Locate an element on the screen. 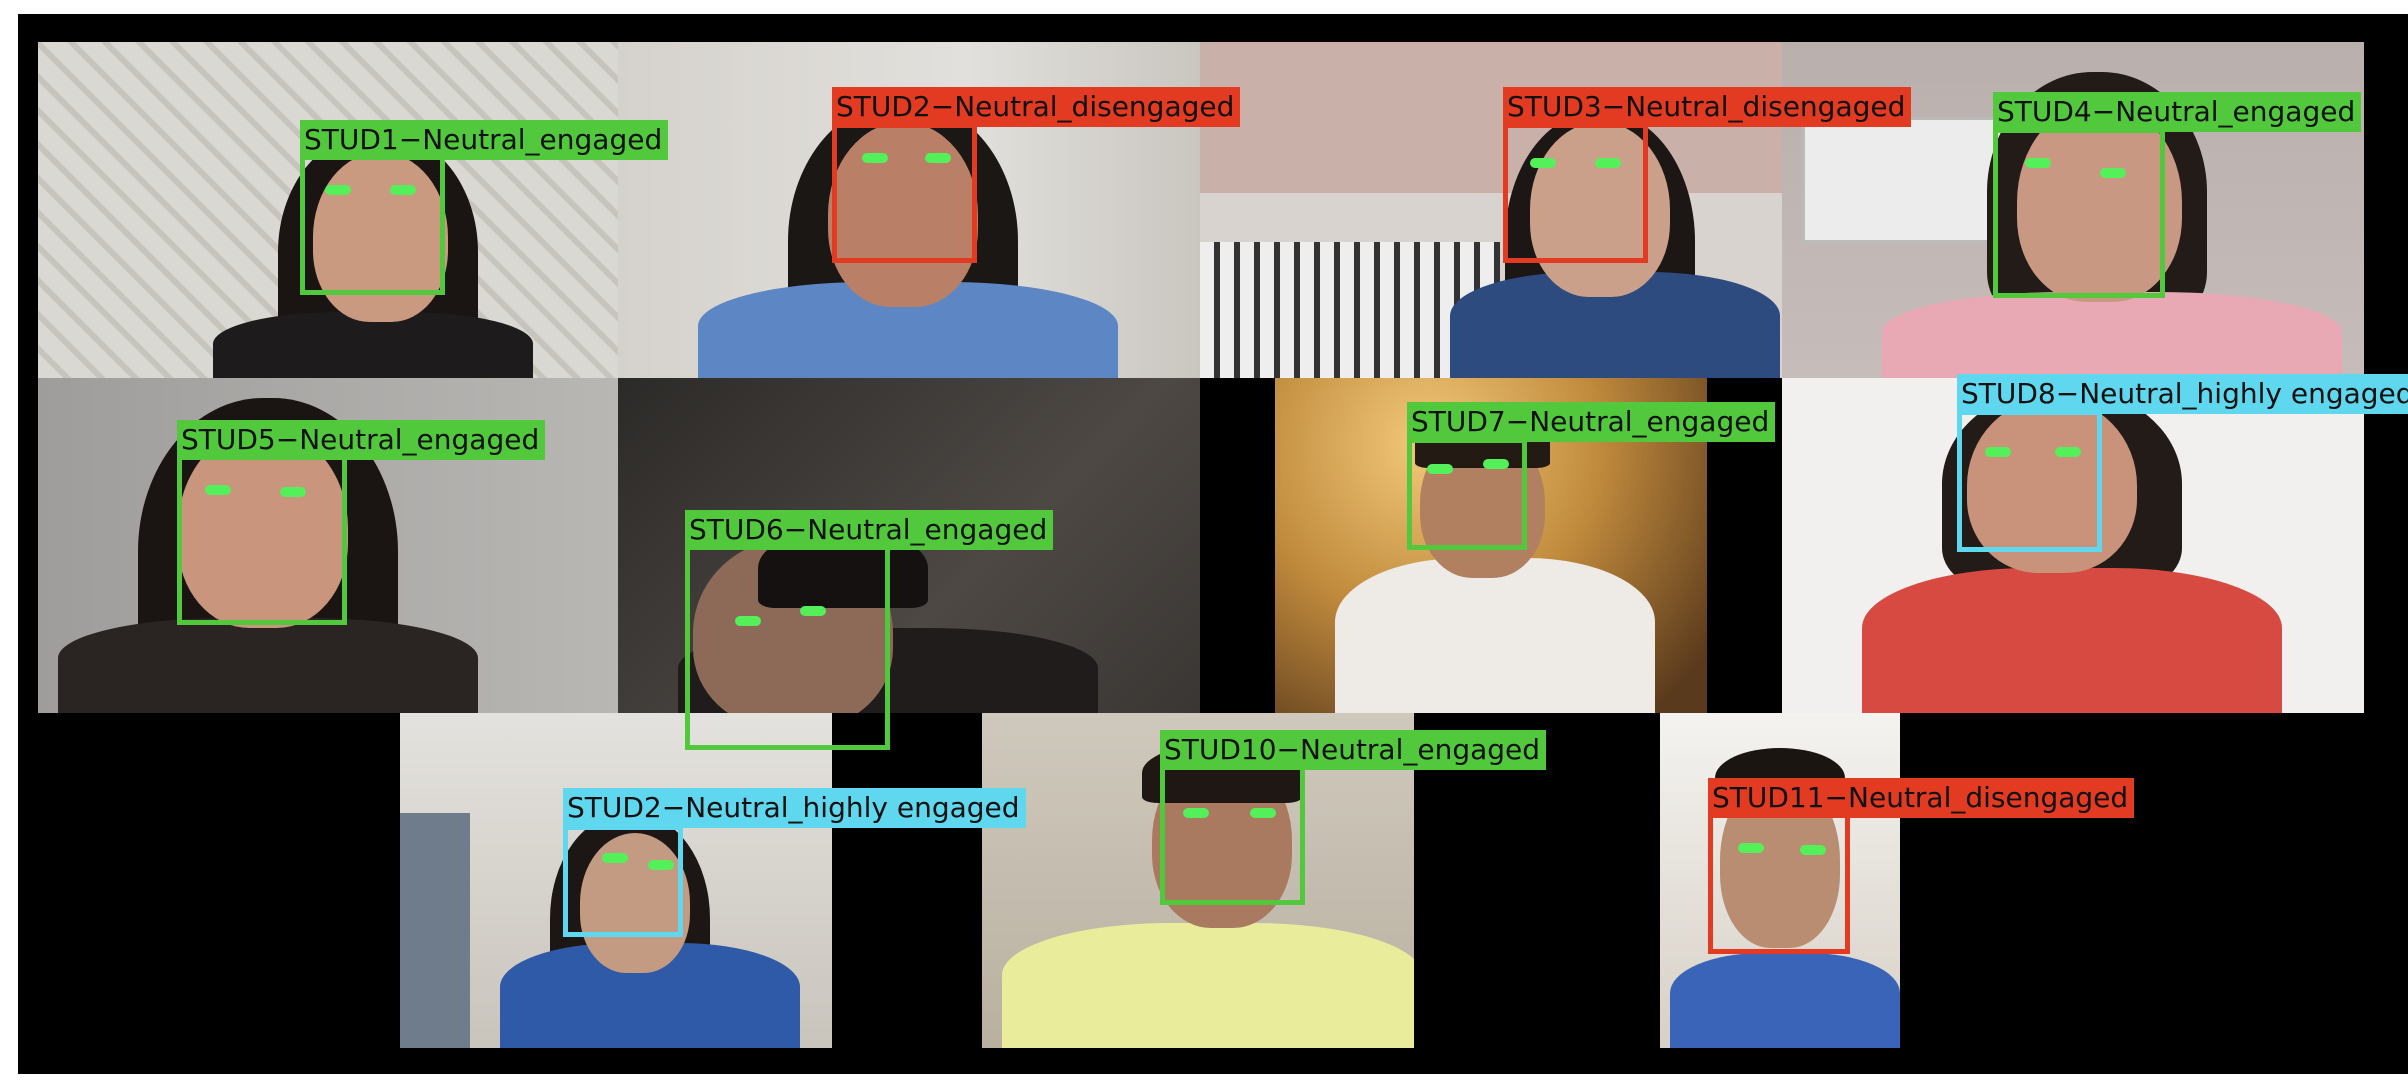  detection-label: STUD11−Neutral_disengaged is located at coordinates (1921, 798).